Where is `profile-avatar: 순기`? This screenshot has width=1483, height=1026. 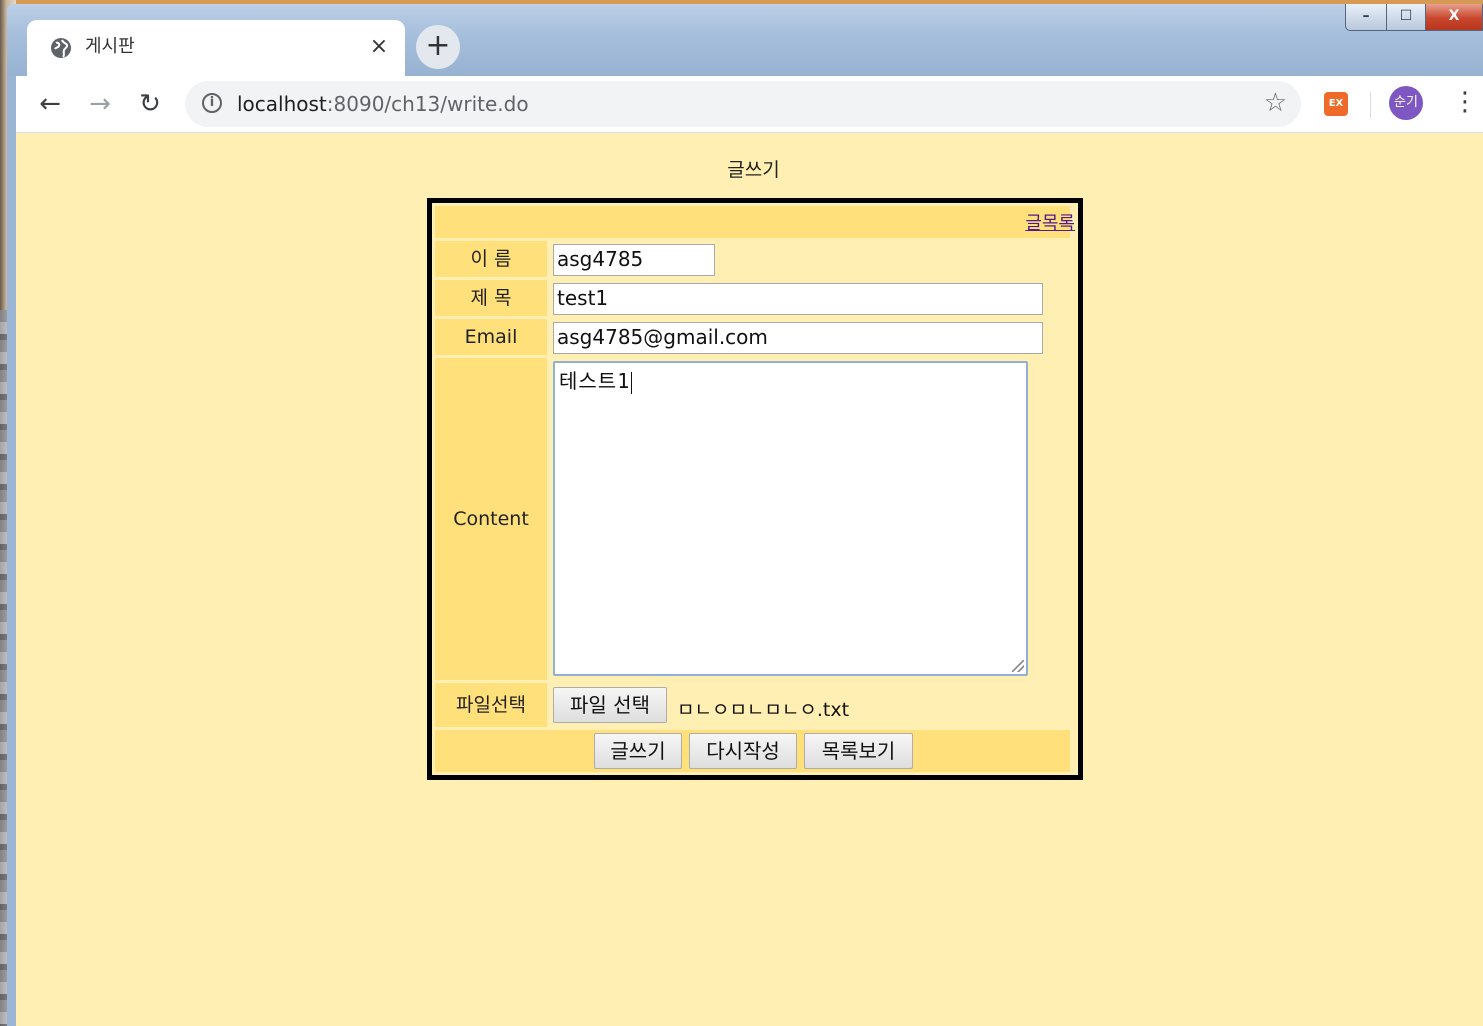 profile-avatar: 순기 is located at coordinates (1406, 103).